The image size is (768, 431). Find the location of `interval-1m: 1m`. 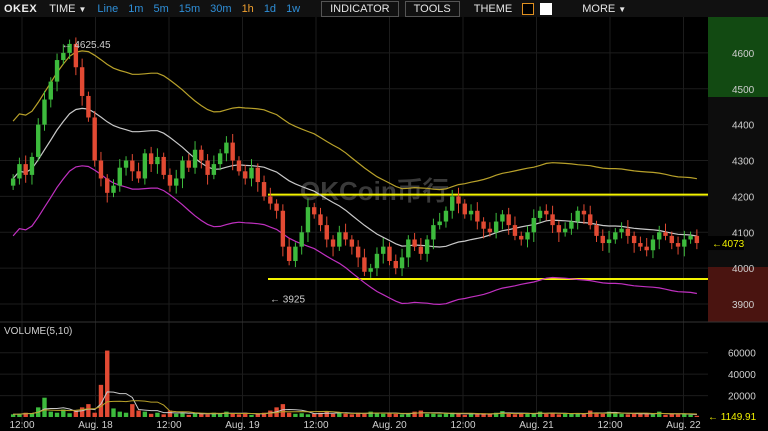

interval-1m: 1m is located at coordinates (135, 9).